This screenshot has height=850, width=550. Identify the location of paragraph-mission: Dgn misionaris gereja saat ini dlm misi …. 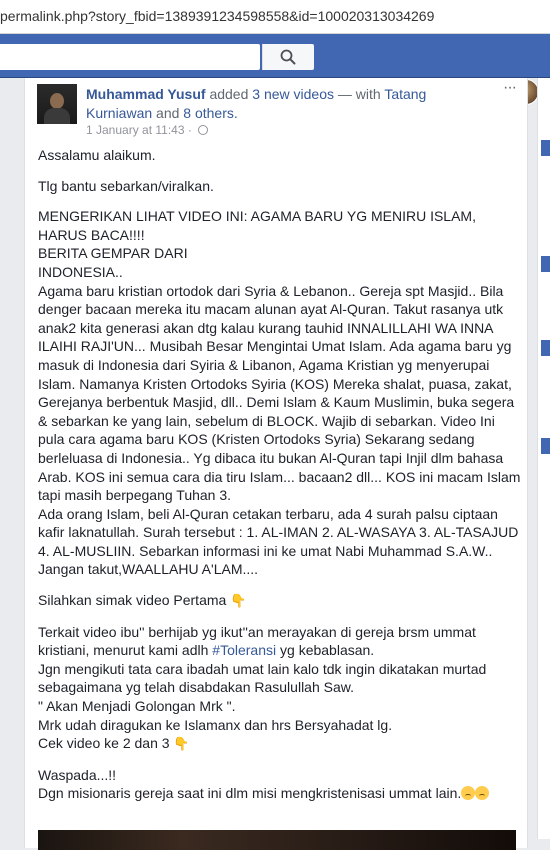
(280, 793).